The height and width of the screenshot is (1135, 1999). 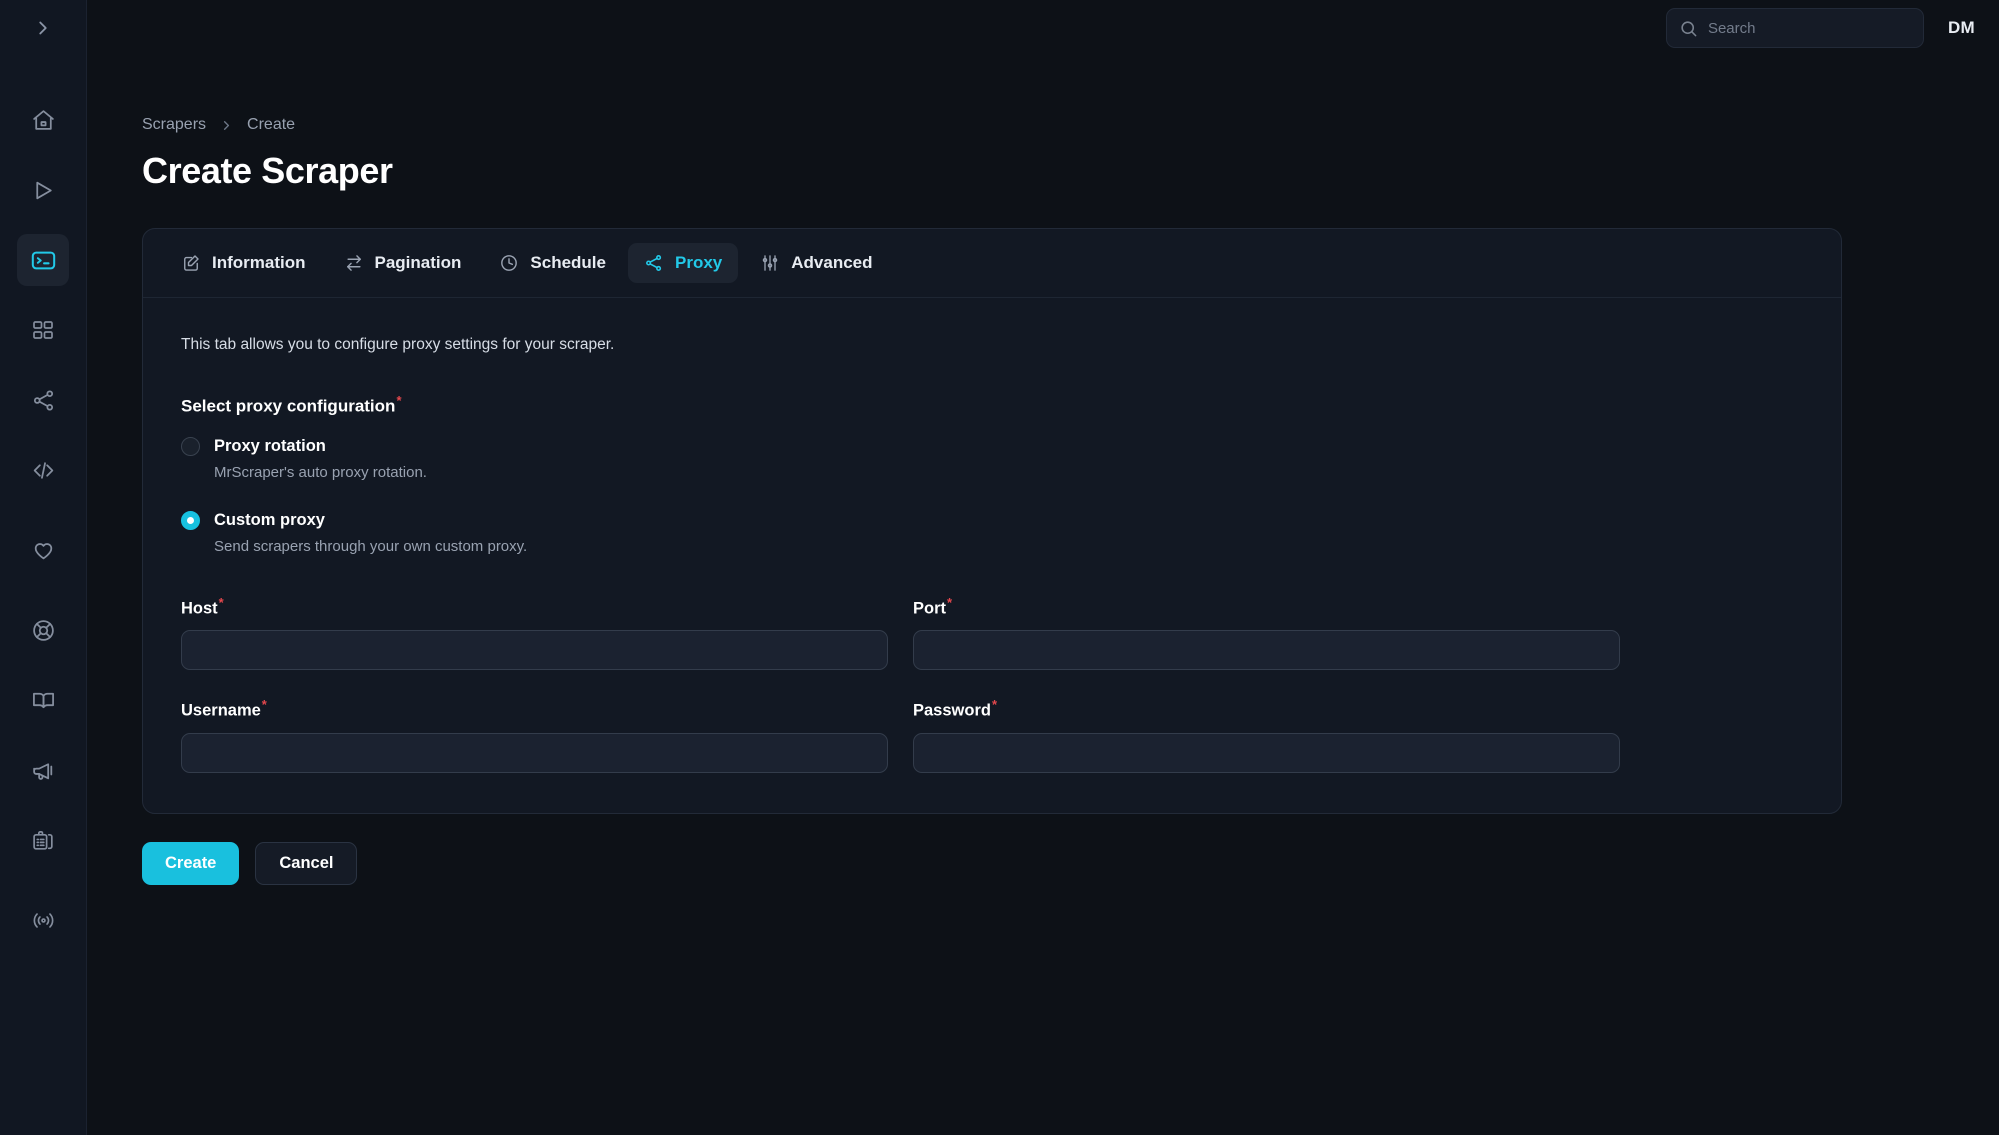 What do you see at coordinates (1266, 709) in the screenshot?
I see `field-password-label: Password*` at bounding box center [1266, 709].